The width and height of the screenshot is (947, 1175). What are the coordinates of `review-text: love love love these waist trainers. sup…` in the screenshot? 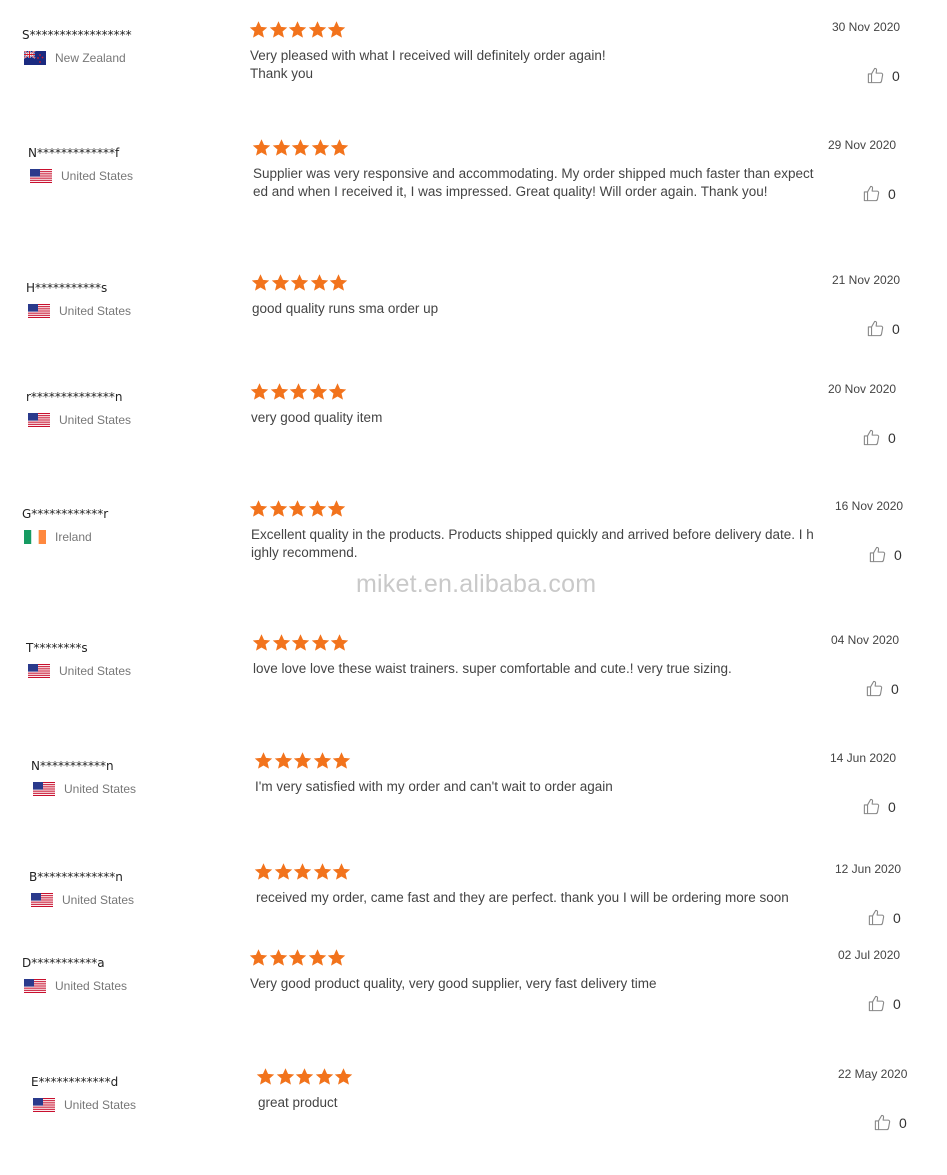 It's located at (492, 668).